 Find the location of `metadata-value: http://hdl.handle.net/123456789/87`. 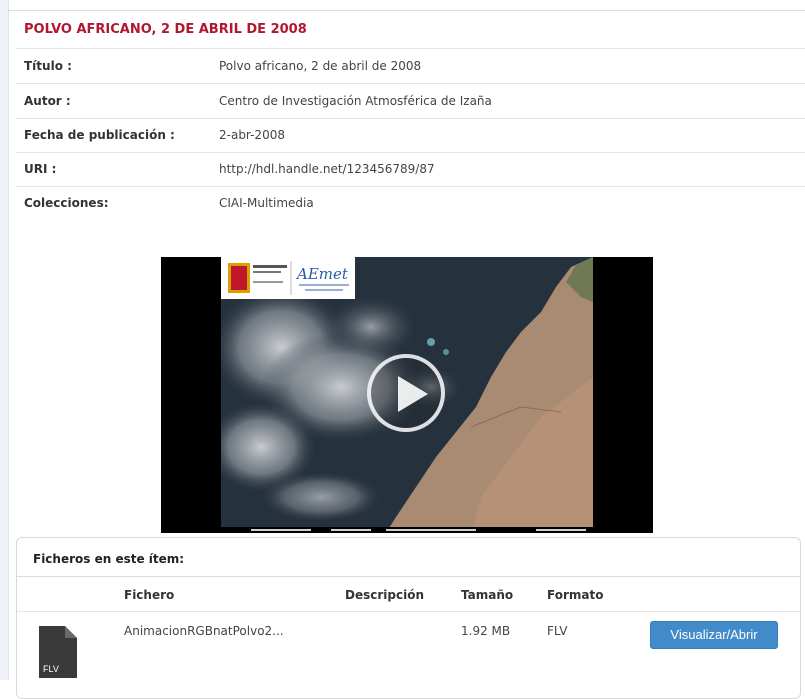

metadata-value: http://hdl.handle.net/123456789/87 is located at coordinates (327, 169).